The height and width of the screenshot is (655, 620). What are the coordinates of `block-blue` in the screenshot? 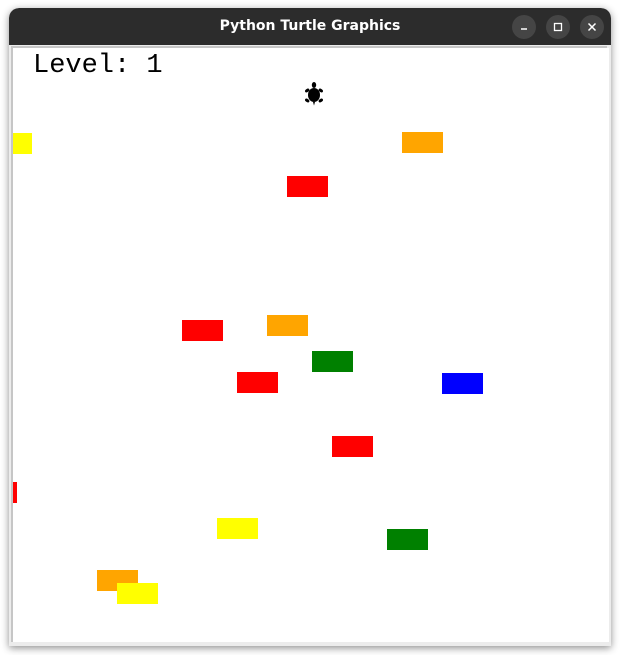 It's located at (462, 383).